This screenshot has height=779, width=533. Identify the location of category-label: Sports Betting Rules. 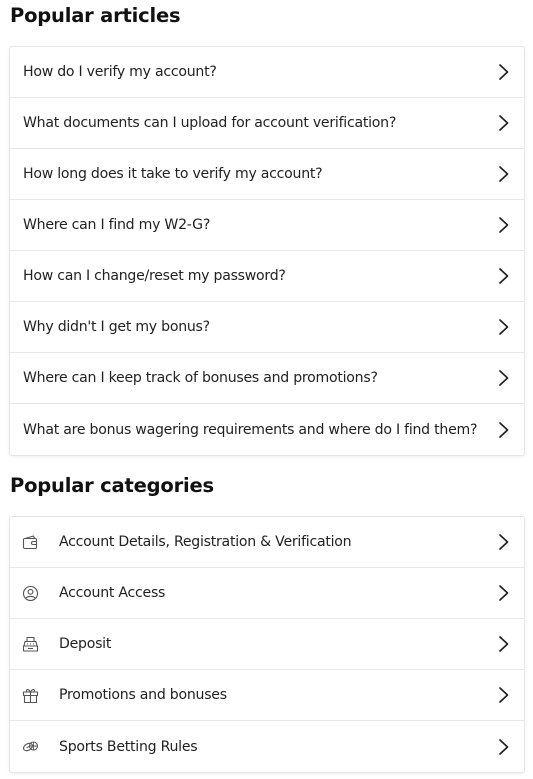
(128, 746).